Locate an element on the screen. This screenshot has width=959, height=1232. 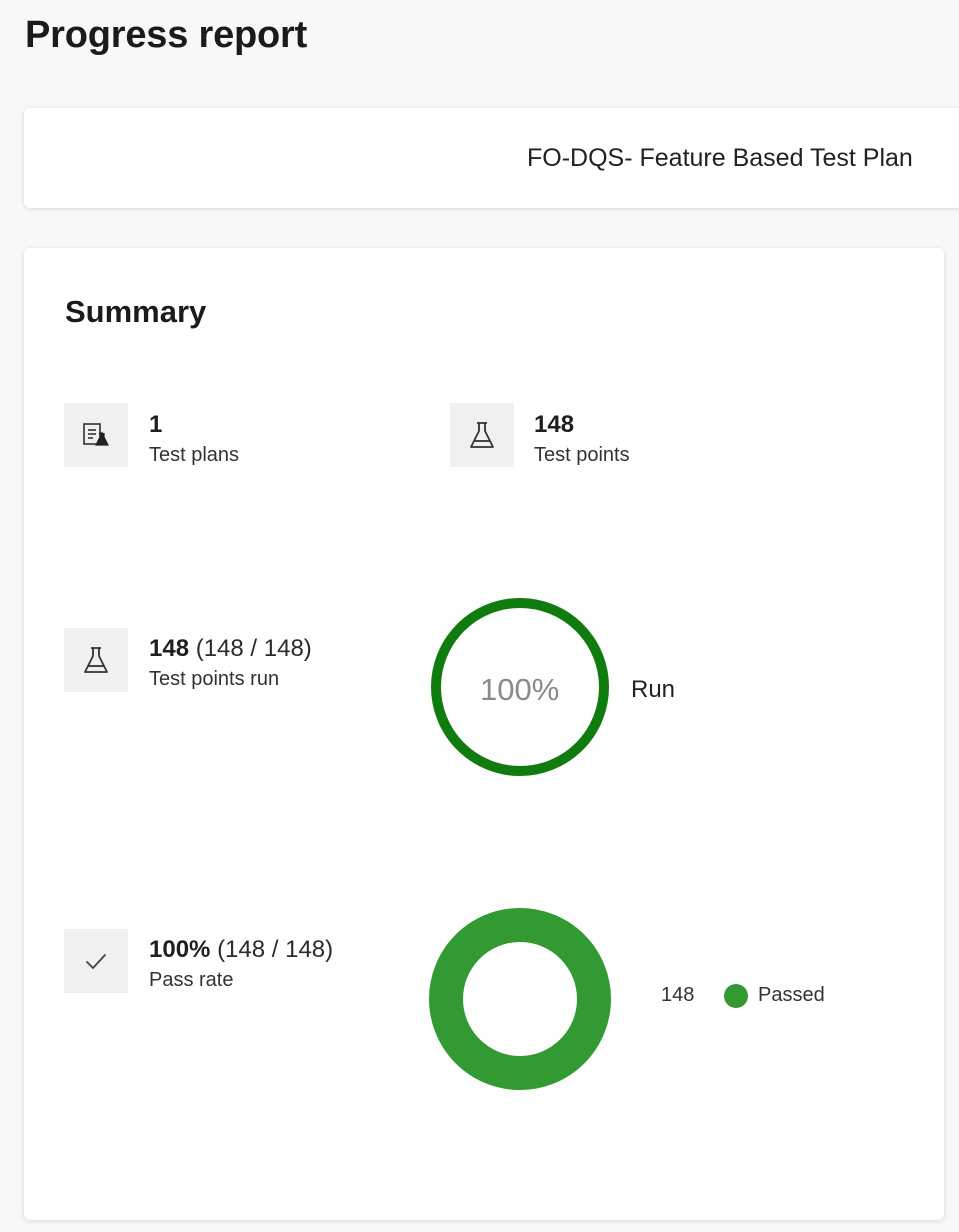
page-title: Progress report is located at coordinates (166, 35).